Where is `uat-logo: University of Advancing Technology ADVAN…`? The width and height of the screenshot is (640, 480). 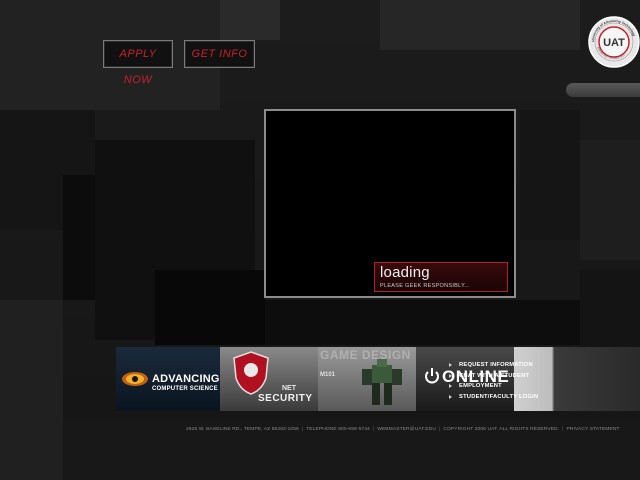
uat-logo: University of Advancing Technology ADVAN… is located at coordinates (614, 42).